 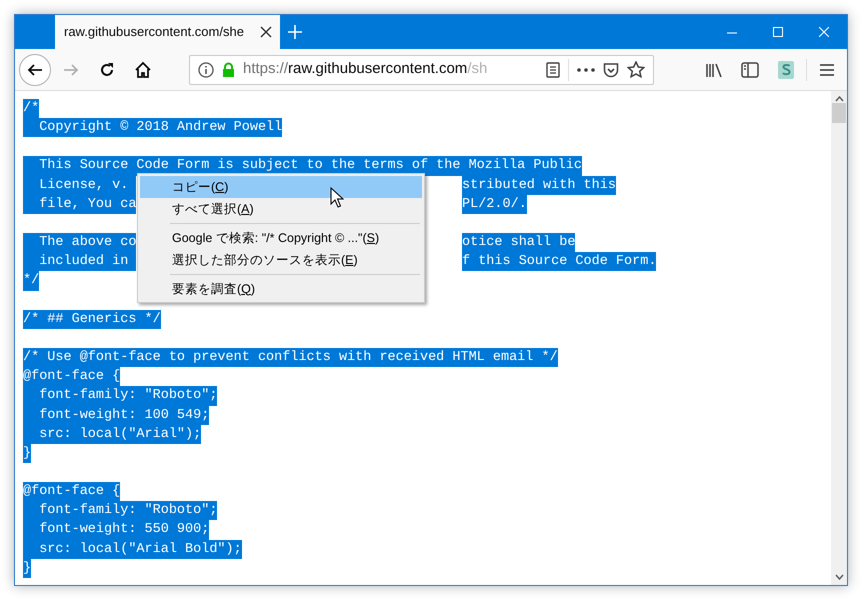 What do you see at coordinates (116, 415) in the screenshot?
I see `code-text: font-weight: 100 549;` at bounding box center [116, 415].